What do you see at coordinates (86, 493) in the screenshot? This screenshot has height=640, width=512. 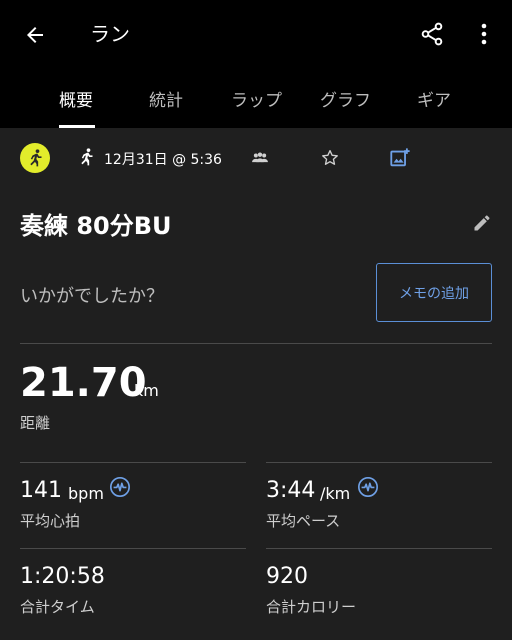 I see `avg-heart-rate-unit: bpm` at bounding box center [86, 493].